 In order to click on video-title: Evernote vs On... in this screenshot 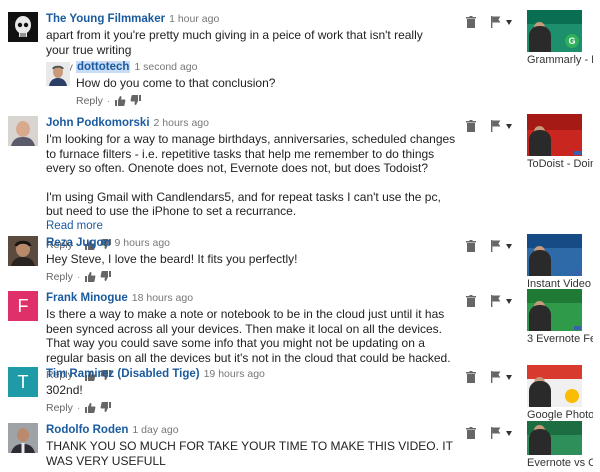, I will do `click(560, 463)`.